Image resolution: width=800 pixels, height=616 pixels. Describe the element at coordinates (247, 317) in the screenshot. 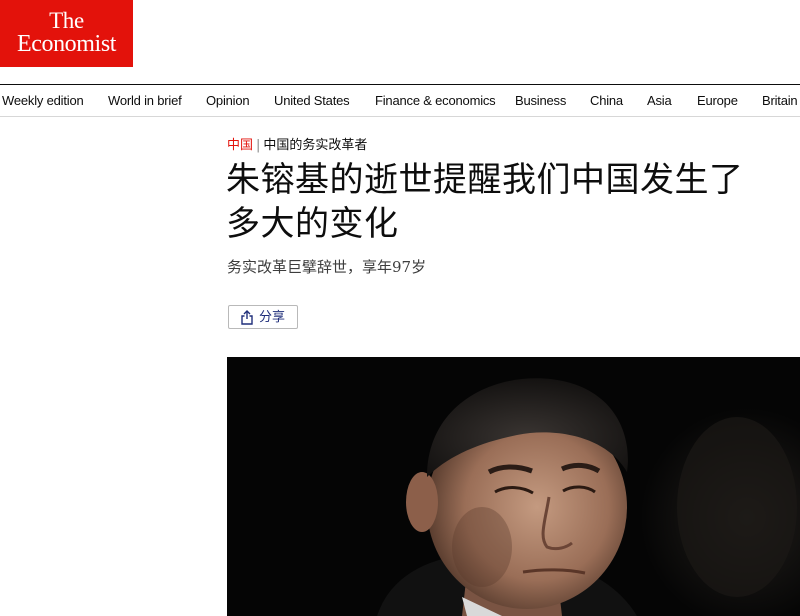

I see `share-icon` at that location.